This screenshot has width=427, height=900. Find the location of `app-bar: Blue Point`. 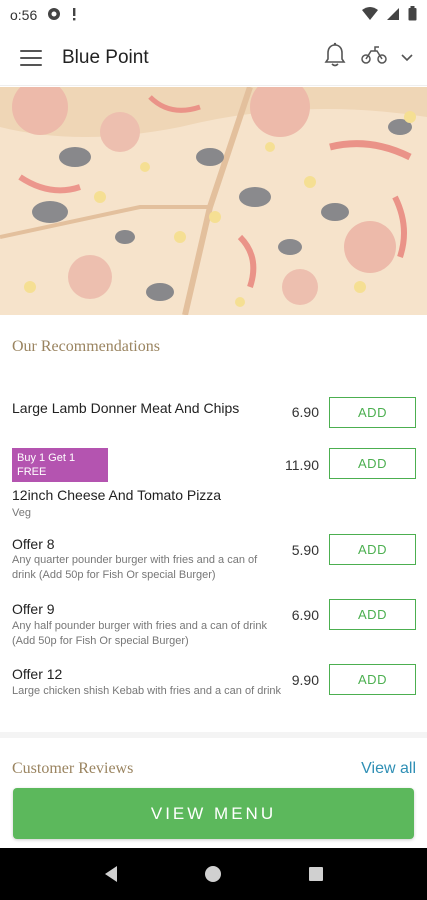

app-bar: Blue Point is located at coordinates (213, 58).